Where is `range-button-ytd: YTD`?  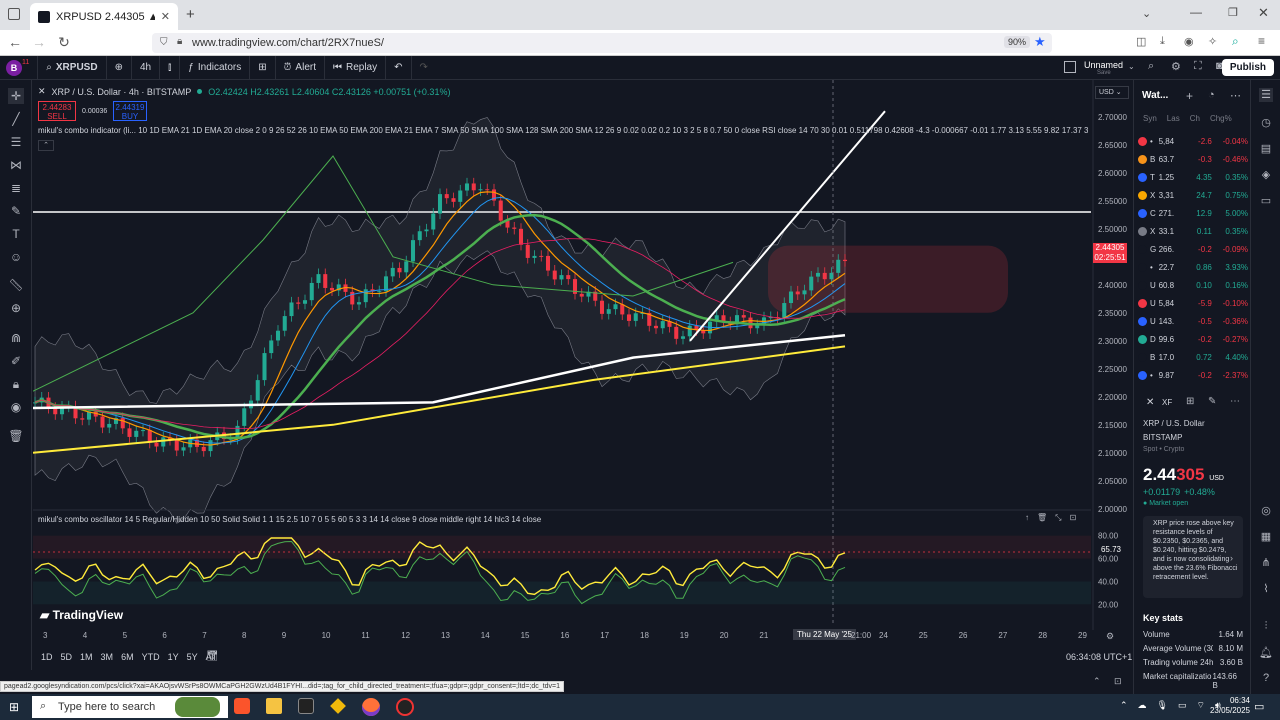
range-button-ytd: YTD is located at coordinates (151, 657).